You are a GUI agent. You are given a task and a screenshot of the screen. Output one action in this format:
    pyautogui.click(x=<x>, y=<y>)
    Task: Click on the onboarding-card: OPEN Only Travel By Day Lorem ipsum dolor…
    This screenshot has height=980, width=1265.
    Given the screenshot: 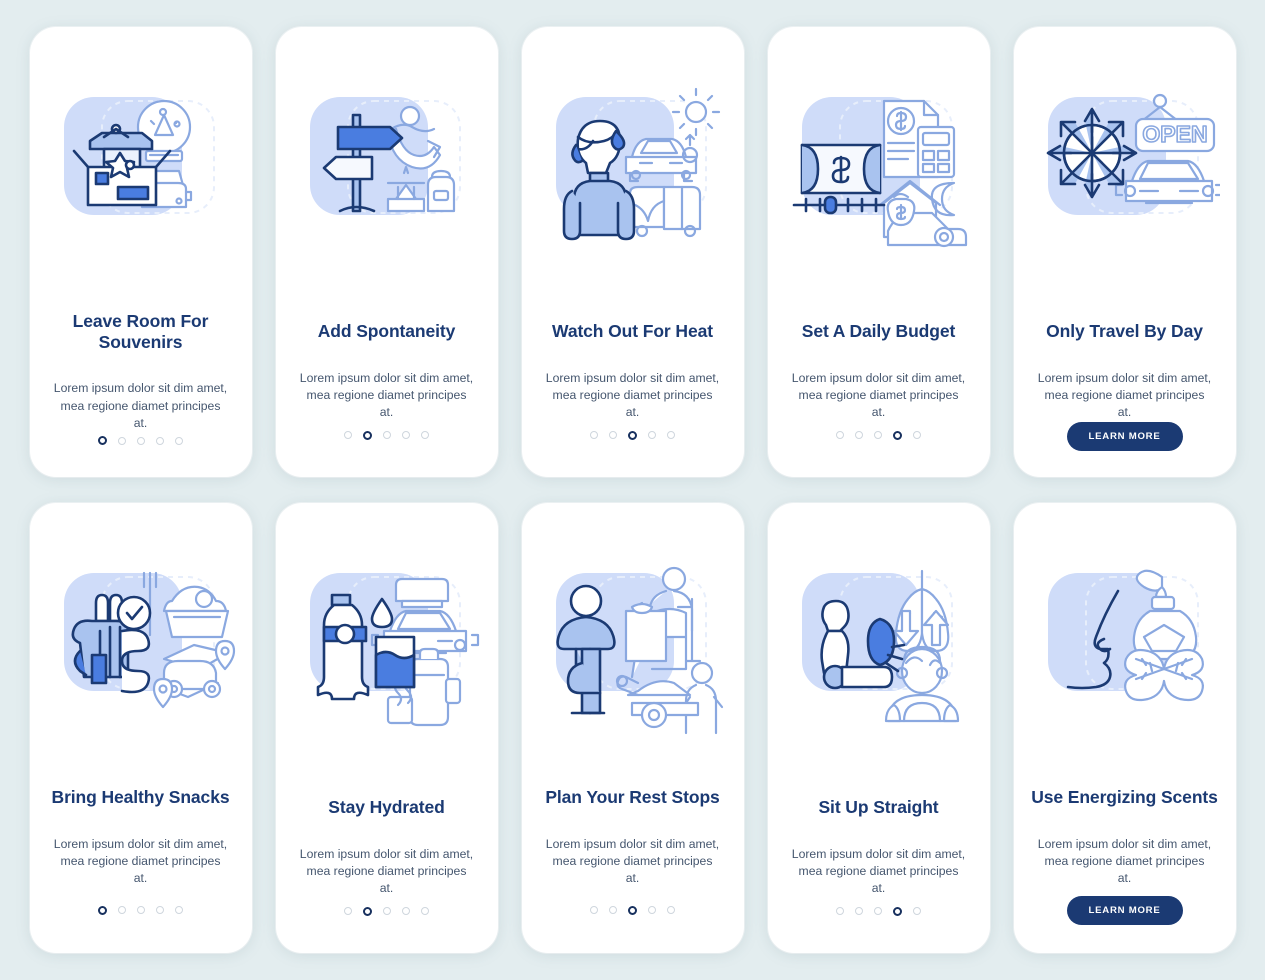 What is the action you would take?
    pyautogui.click(x=1124, y=252)
    